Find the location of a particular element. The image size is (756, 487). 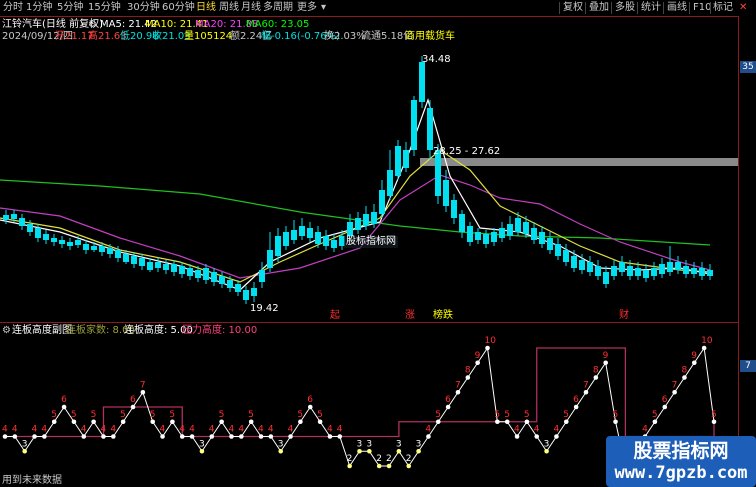

price-min-label: 19.42 is located at coordinates (264, 308).